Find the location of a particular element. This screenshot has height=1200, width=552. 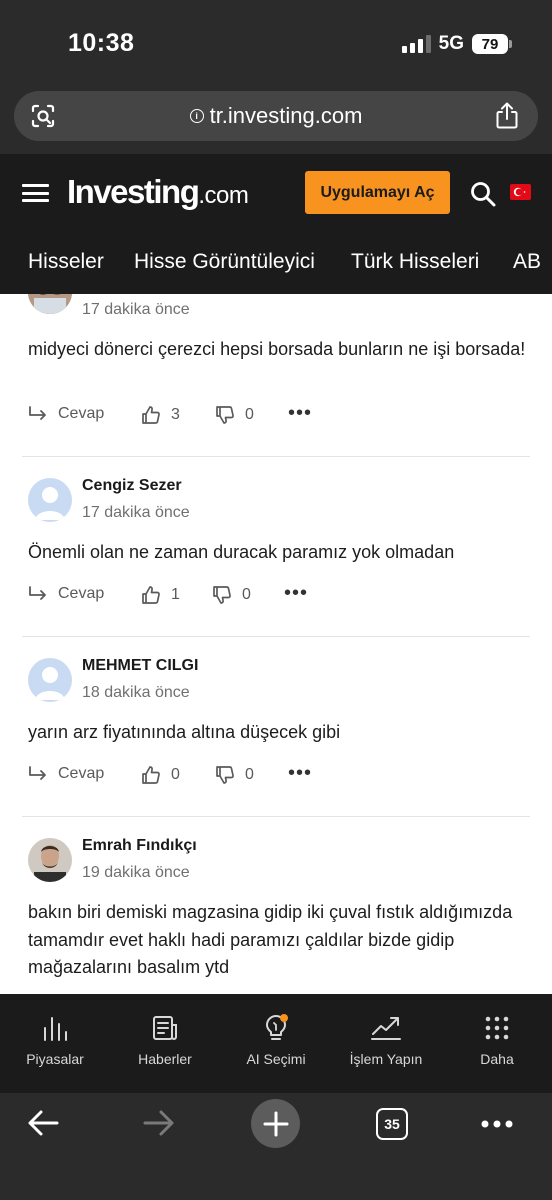

search-icon is located at coordinates (483, 194).